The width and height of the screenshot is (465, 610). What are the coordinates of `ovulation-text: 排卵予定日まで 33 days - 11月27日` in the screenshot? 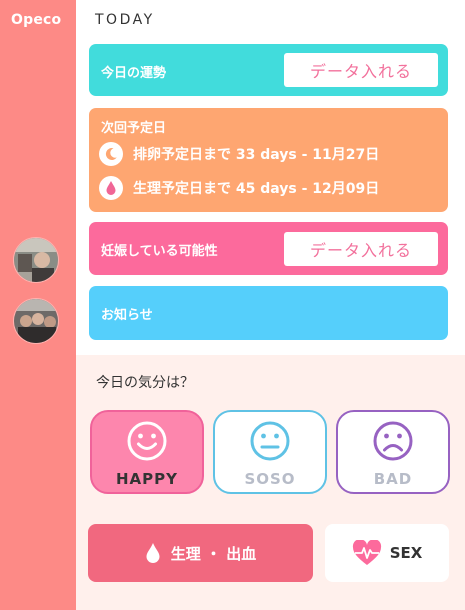 It's located at (256, 155).